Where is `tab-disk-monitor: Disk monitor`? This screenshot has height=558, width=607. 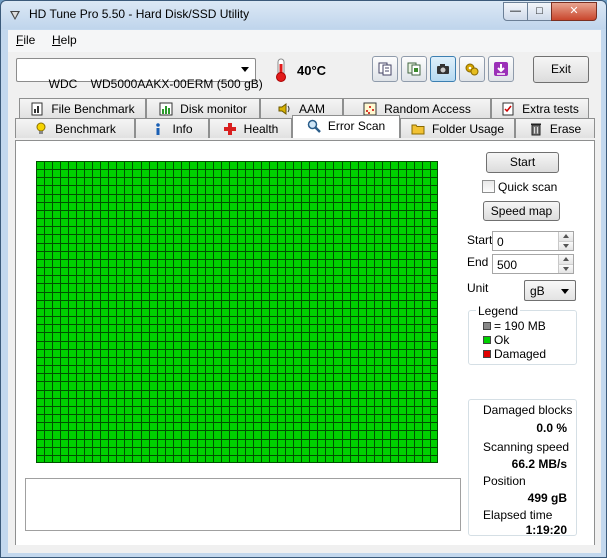 tab-disk-monitor: Disk monitor is located at coordinates (203, 108).